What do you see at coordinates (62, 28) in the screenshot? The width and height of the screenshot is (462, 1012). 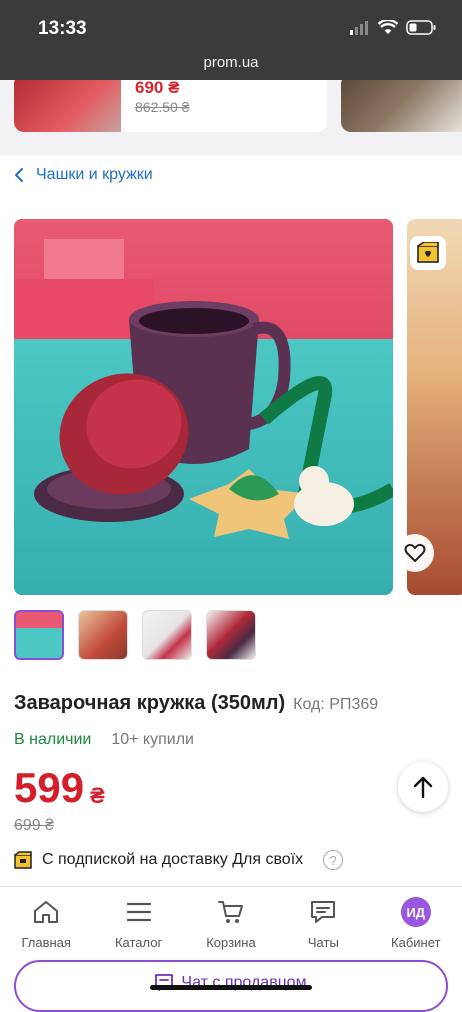 I see `status-time: 13:33` at bounding box center [62, 28].